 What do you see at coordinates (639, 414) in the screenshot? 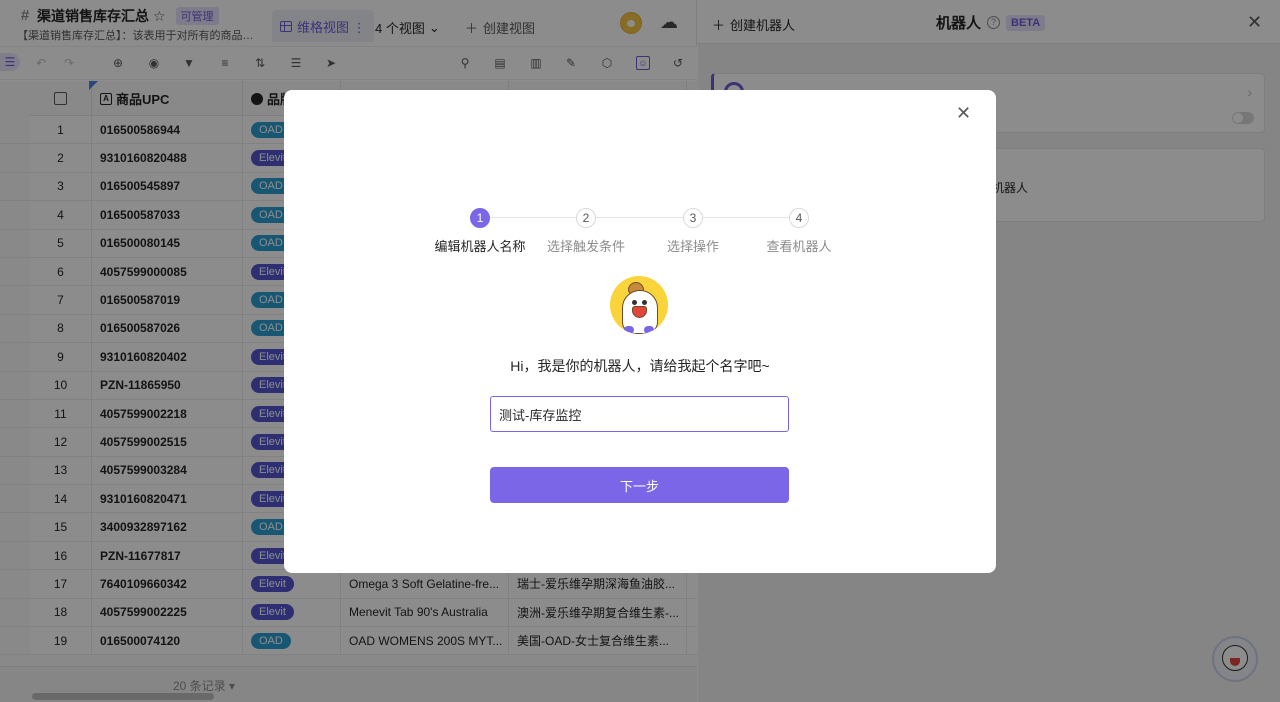
I see `robot-name-input` at bounding box center [639, 414].